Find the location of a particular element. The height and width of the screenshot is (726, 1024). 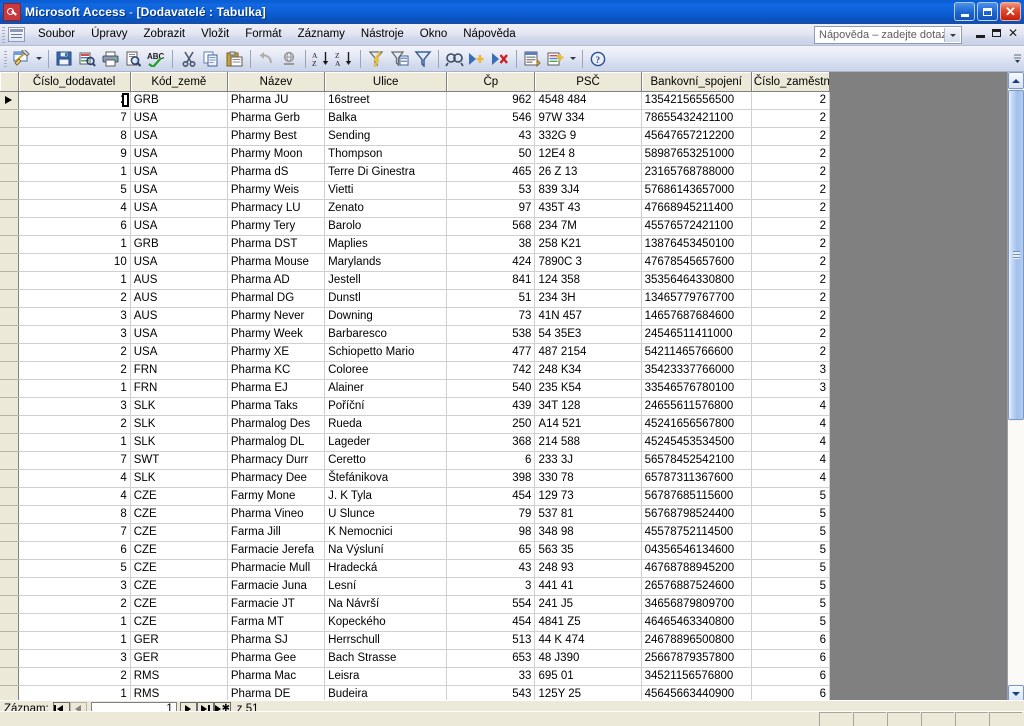

print-preview-button is located at coordinates (133, 59).